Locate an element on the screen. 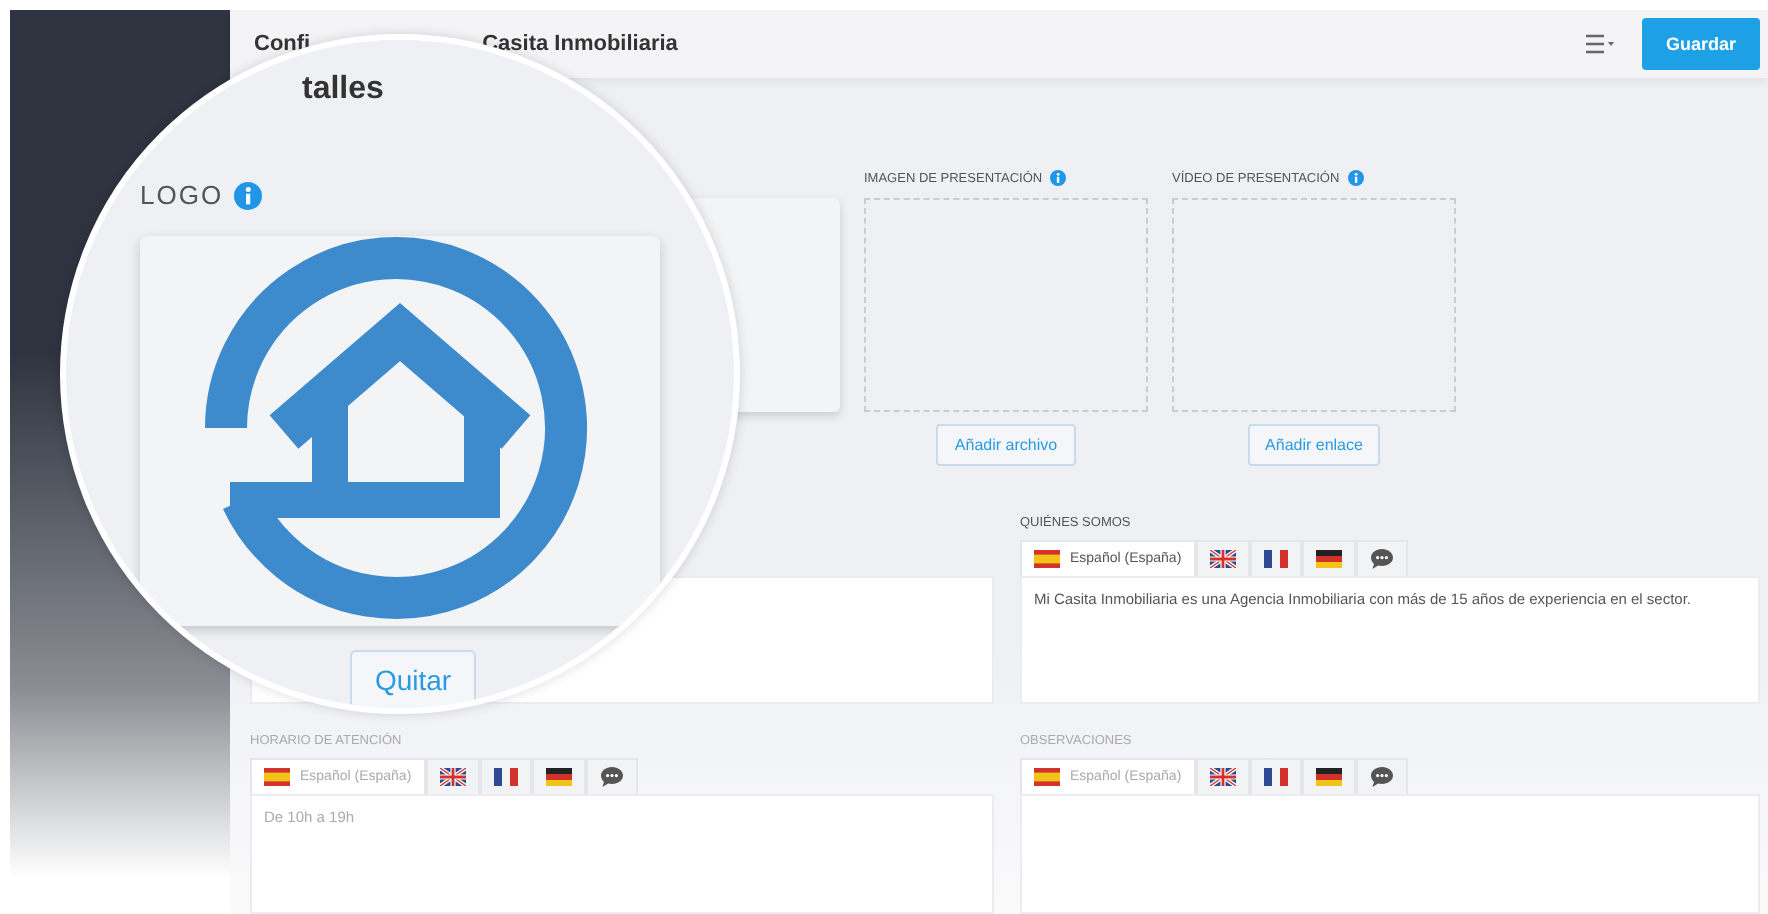 Image resolution: width=1768 pixels, height=914 pixels. add-button: Añadir archivo is located at coordinates (1006, 445).